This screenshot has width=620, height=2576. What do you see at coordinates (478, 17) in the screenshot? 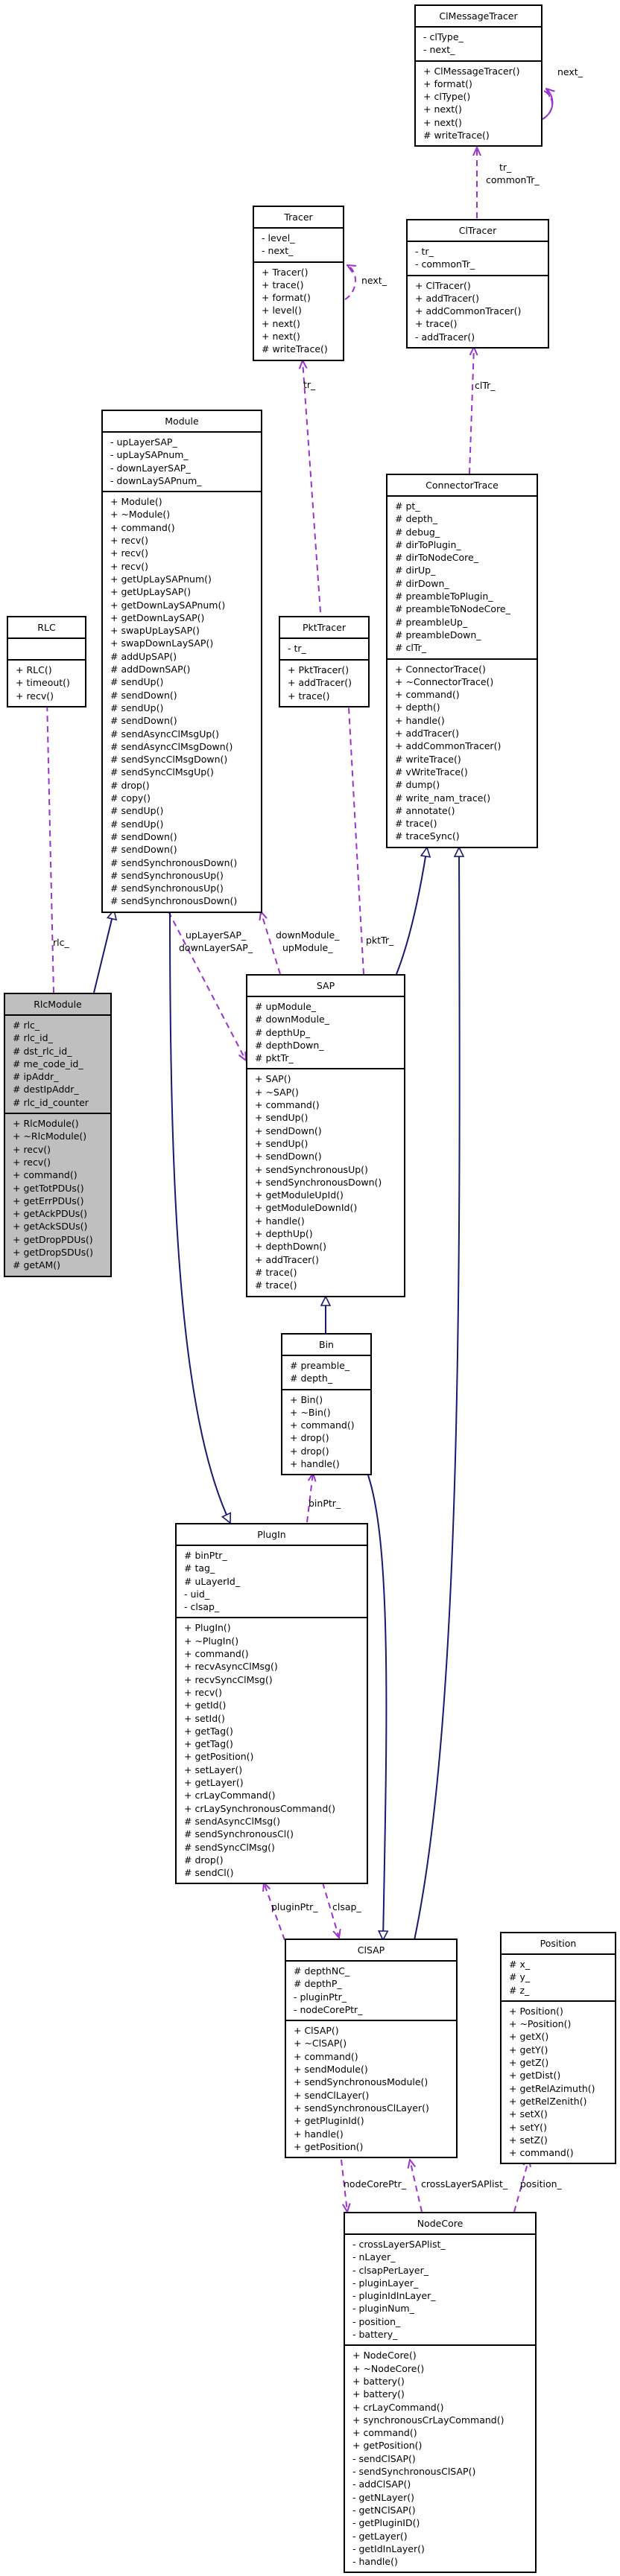
I see `class-title: ClMessageTracer` at bounding box center [478, 17].